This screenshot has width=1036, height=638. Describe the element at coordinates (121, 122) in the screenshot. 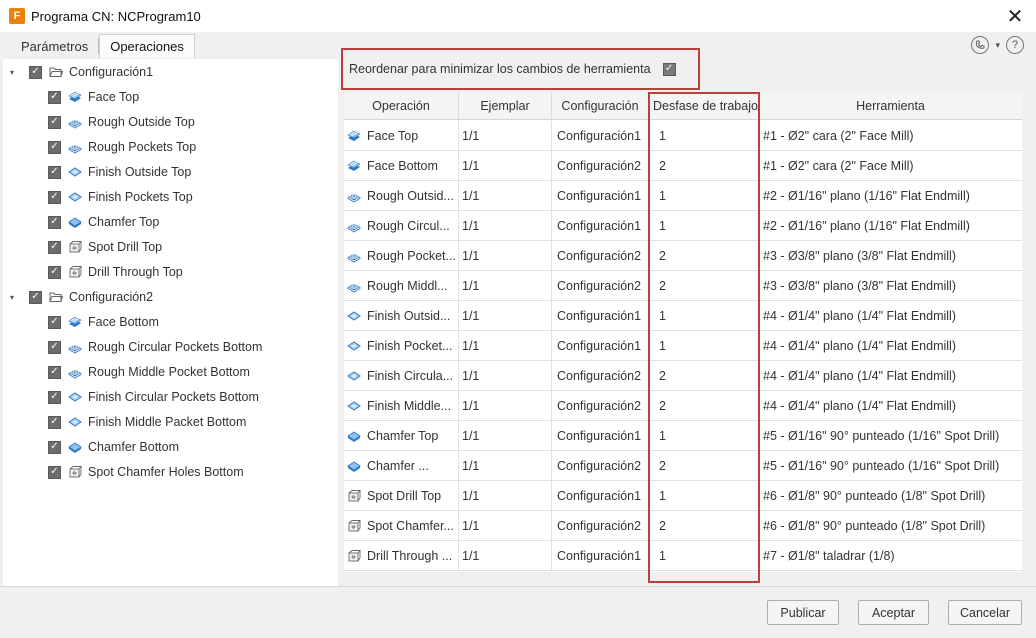

I see `tree-item-rough-outside-top: ✓ Rough Outside Top` at that location.